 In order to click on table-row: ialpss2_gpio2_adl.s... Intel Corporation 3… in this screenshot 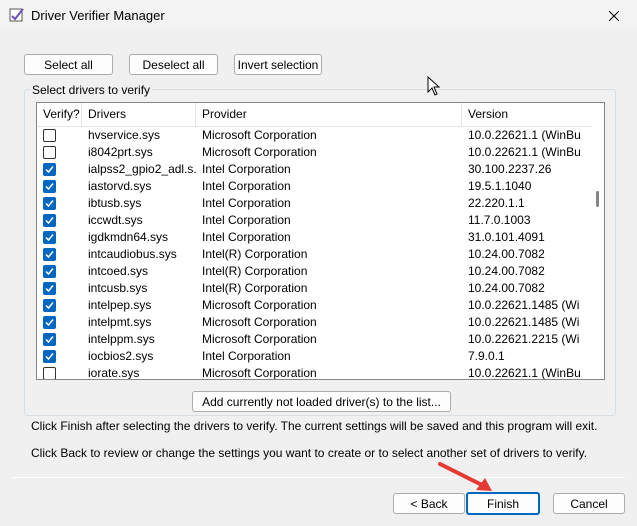, I will do `click(315, 169)`.